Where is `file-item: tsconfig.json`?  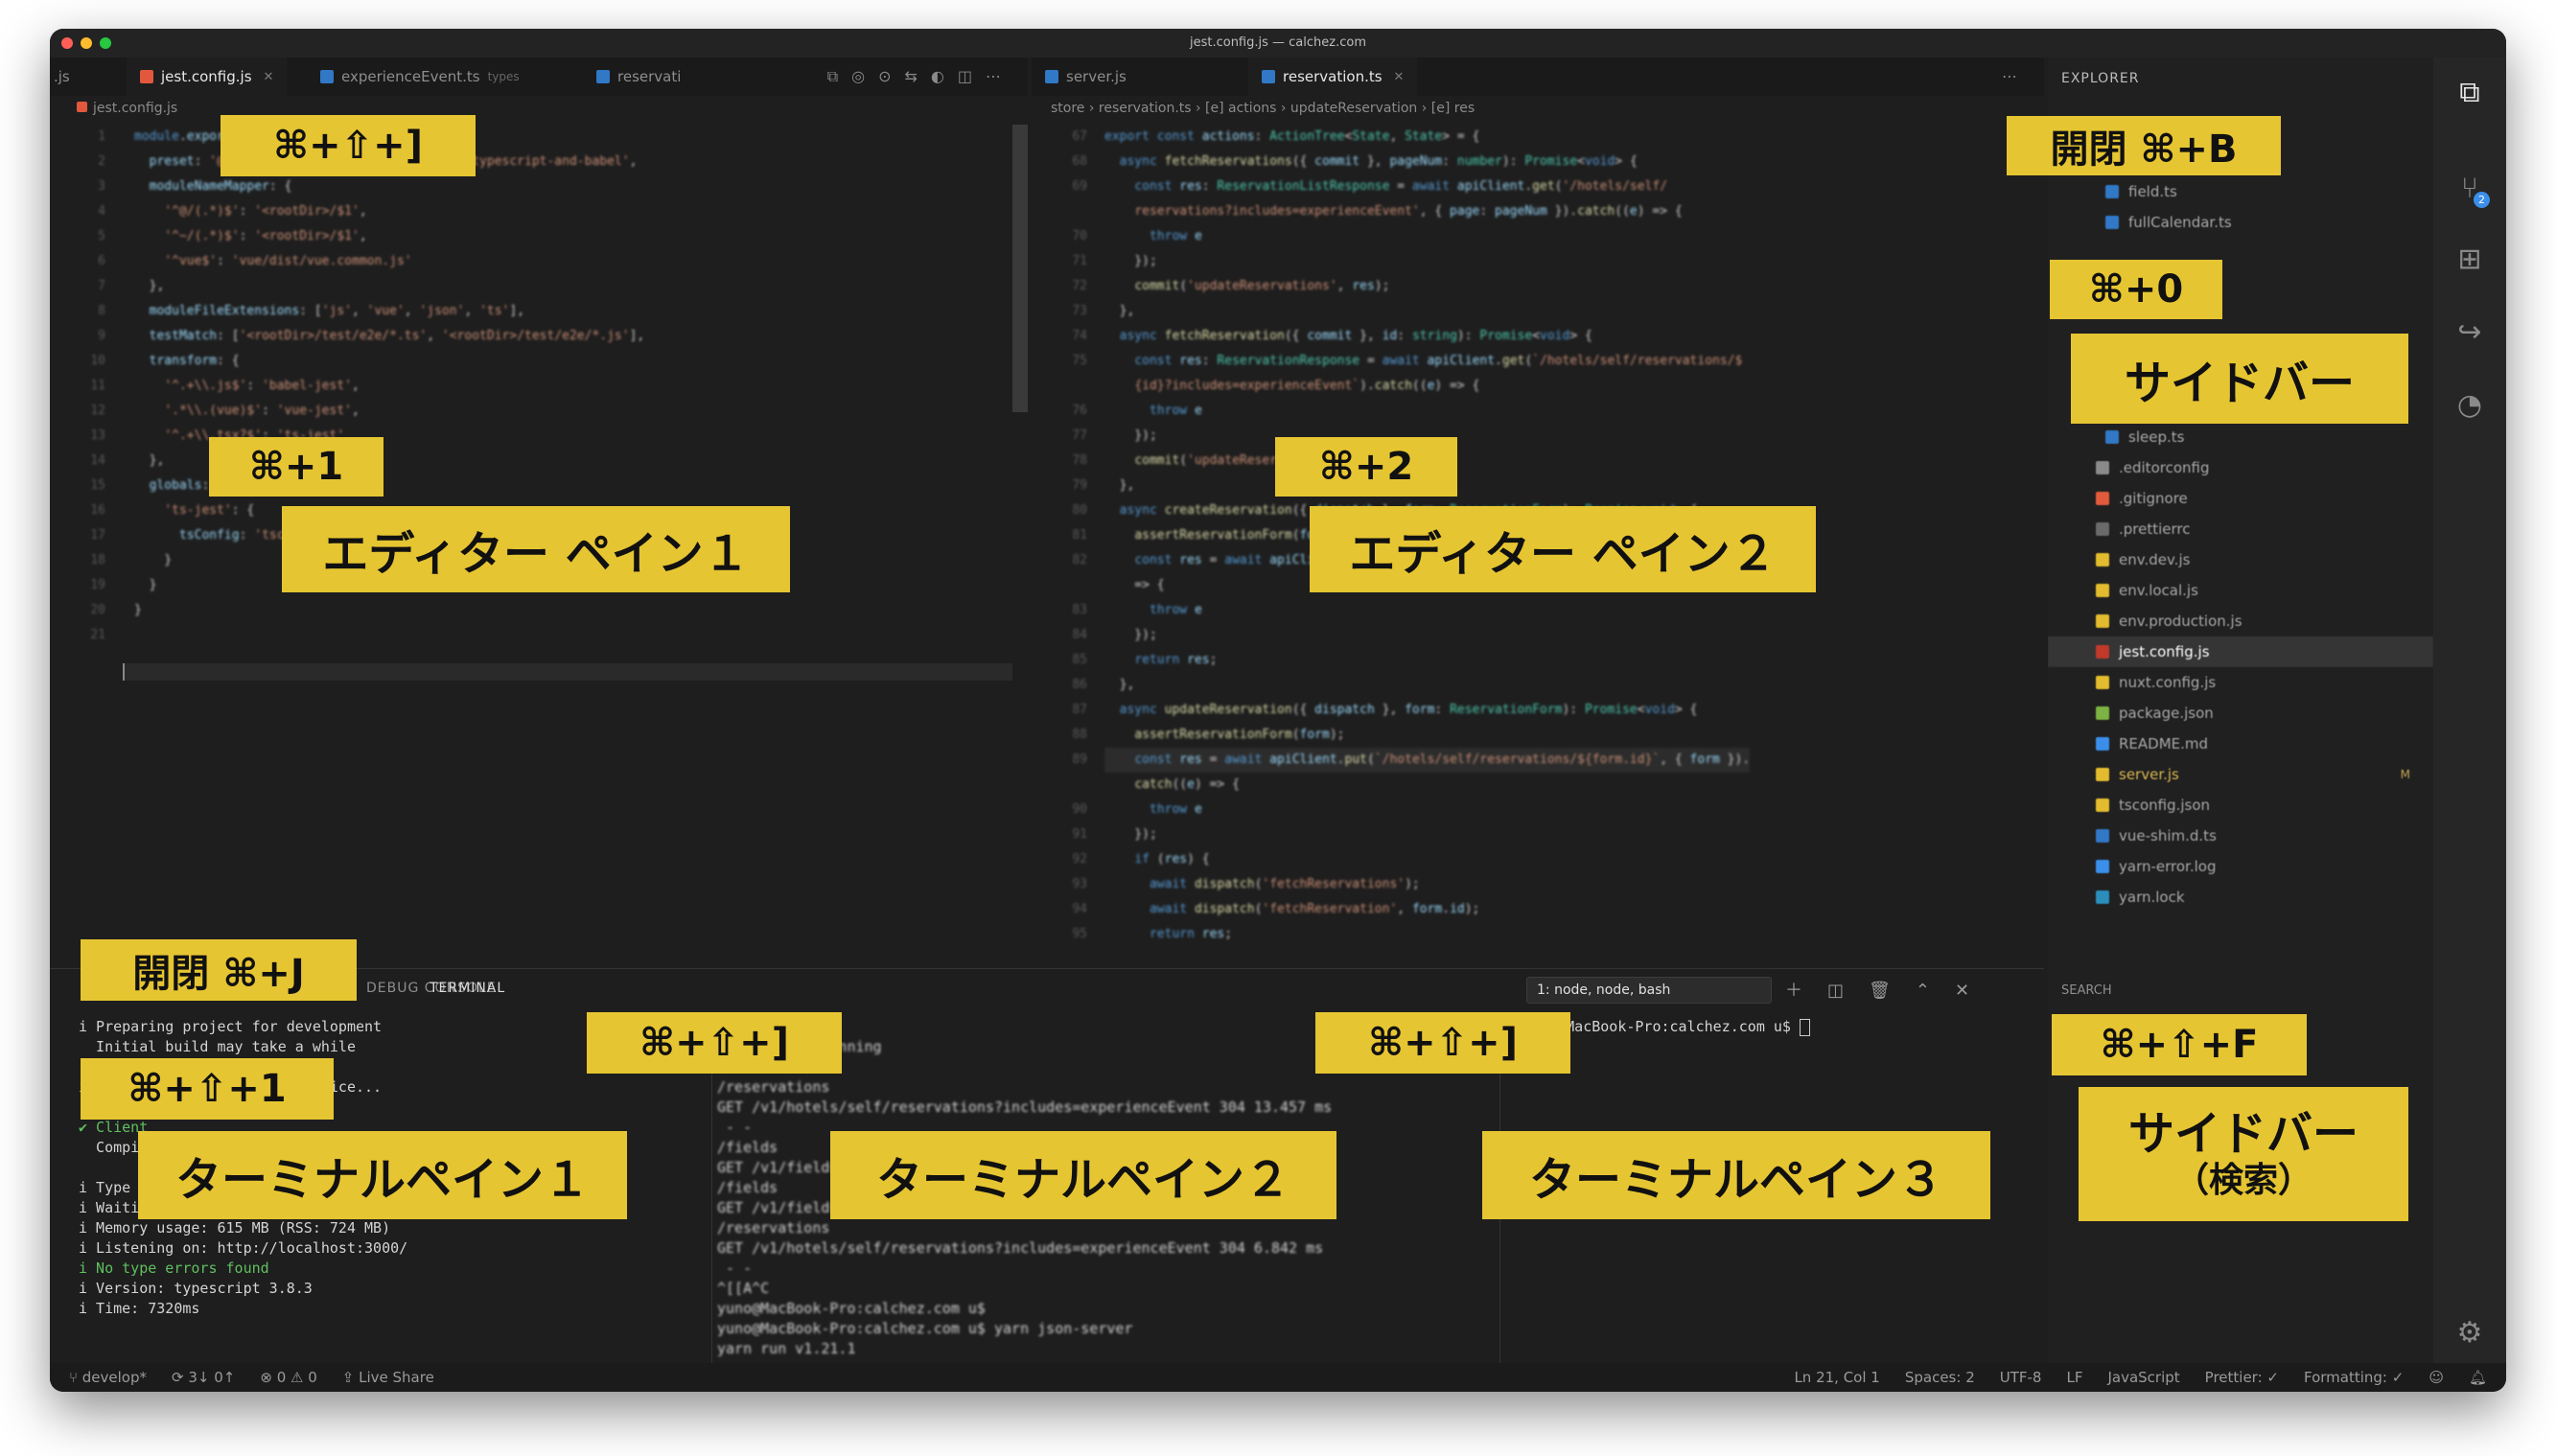
file-item: tsconfig.json is located at coordinates (2240, 805).